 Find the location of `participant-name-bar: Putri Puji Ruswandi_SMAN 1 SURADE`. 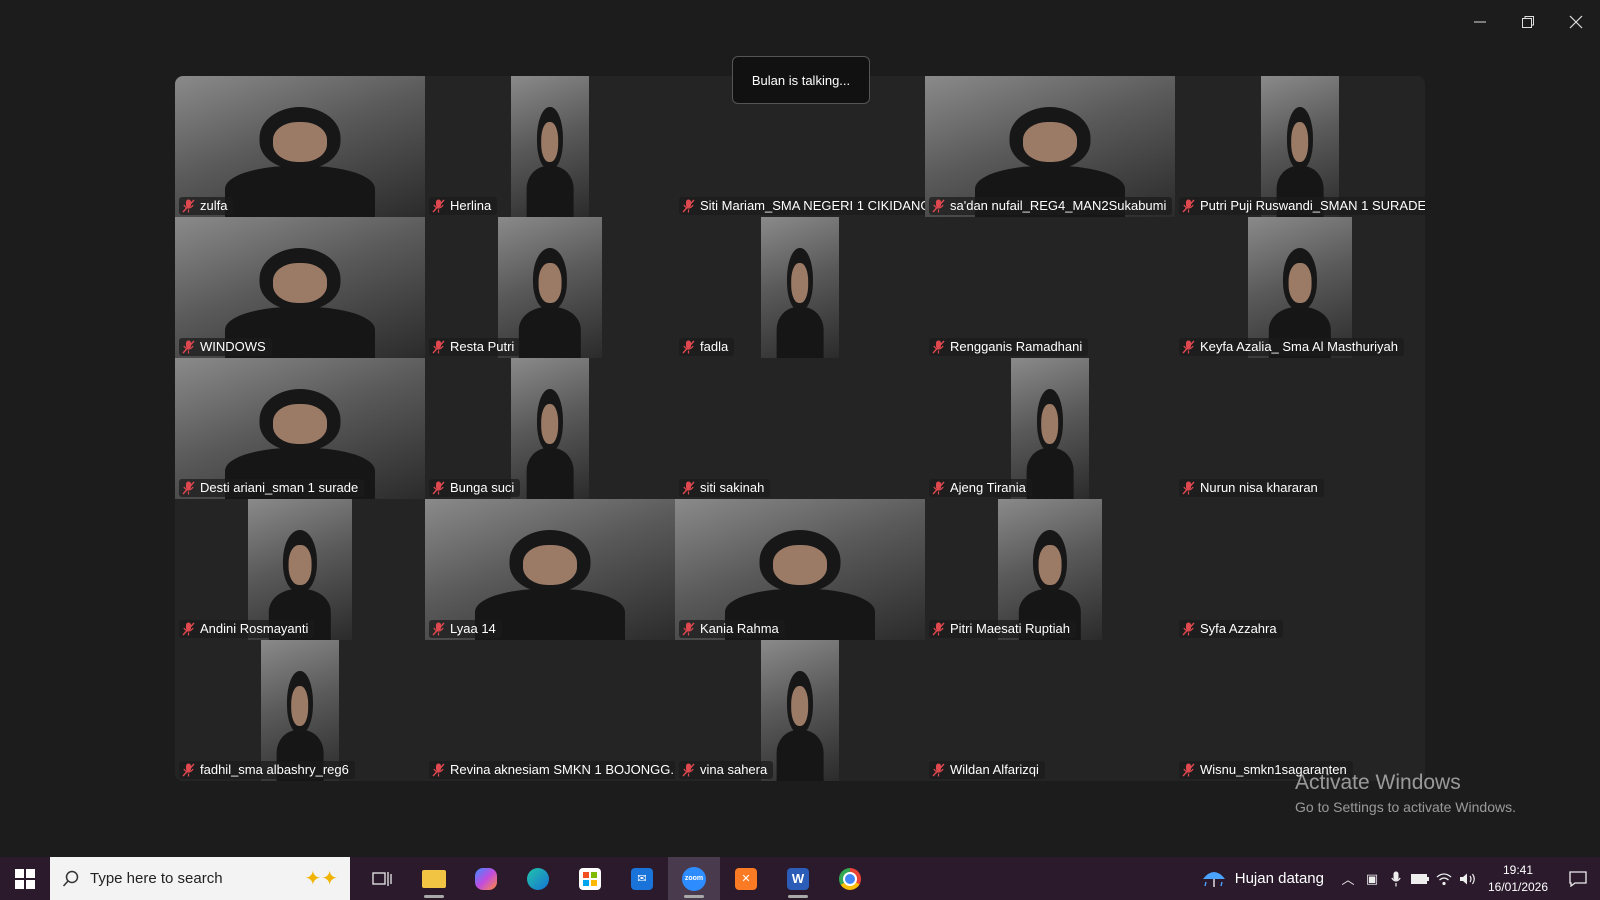

participant-name-bar: Putri Puji Ruswandi_SMAN 1 SURADE is located at coordinates (1302, 206).